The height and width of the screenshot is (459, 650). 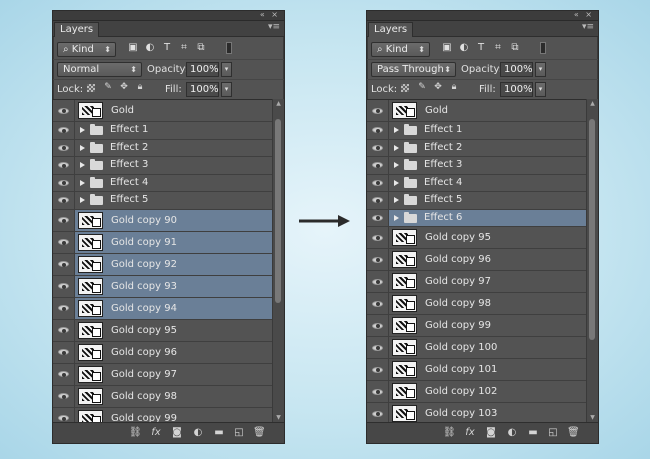 What do you see at coordinates (168, 264) in the screenshot?
I see `layer-row: Gold copy 92` at bounding box center [168, 264].